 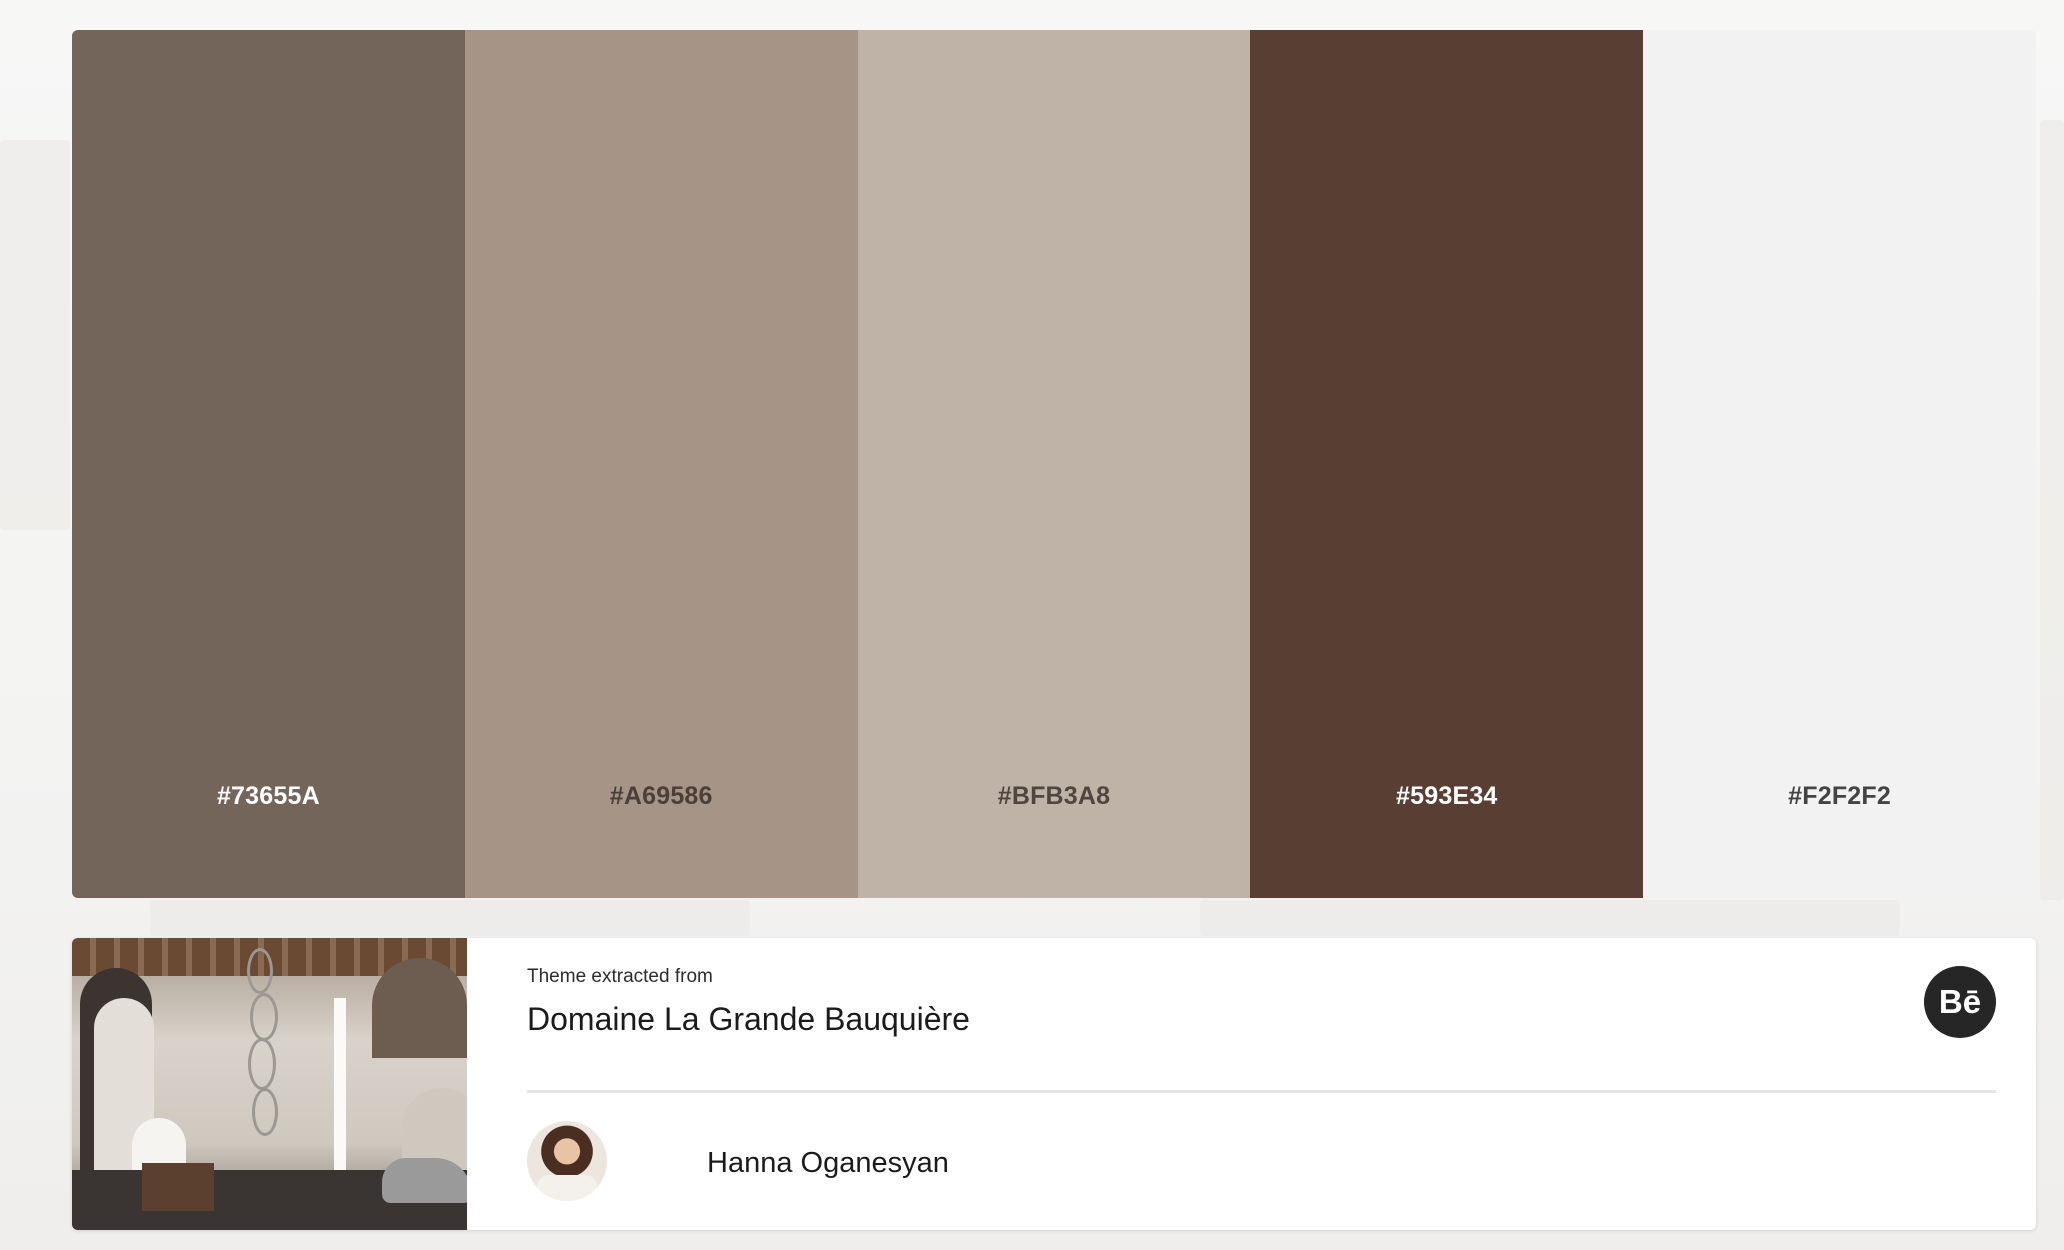 What do you see at coordinates (748, 1019) in the screenshot?
I see `theme-title-link: Domaine La Grande Bauquière` at bounding box center [748, 1019].